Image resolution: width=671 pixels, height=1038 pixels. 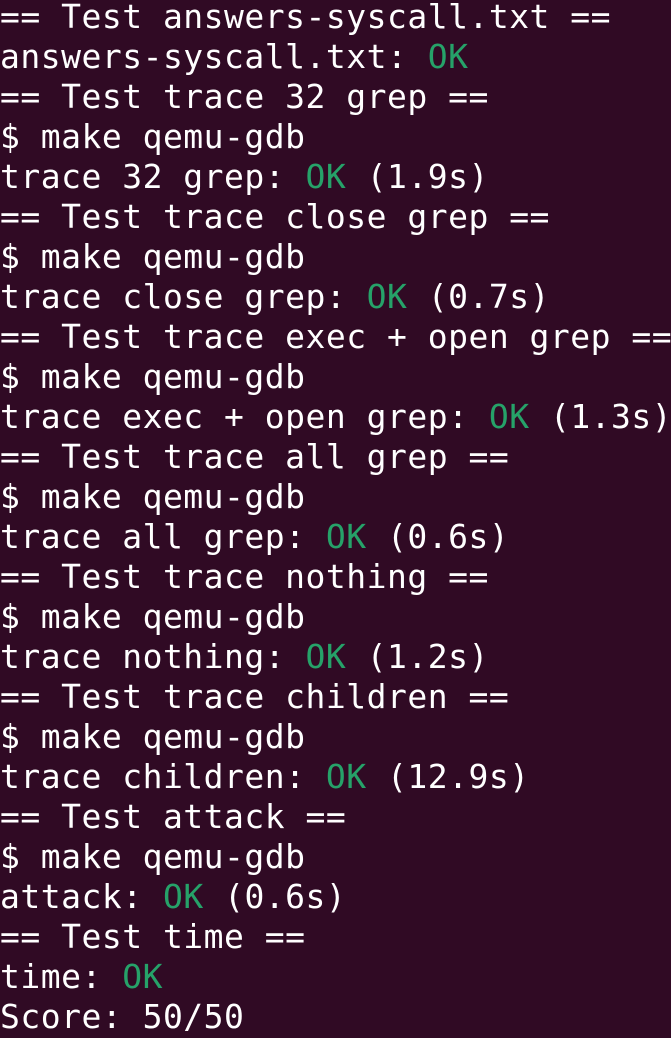 I want to click on result-label: trace all grep:, so click(x=163, y=536).